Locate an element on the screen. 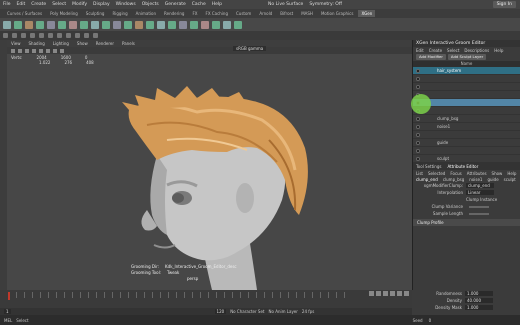 The image size is (520, 325). linear-wire-icon is located at coordinates (194, 24).